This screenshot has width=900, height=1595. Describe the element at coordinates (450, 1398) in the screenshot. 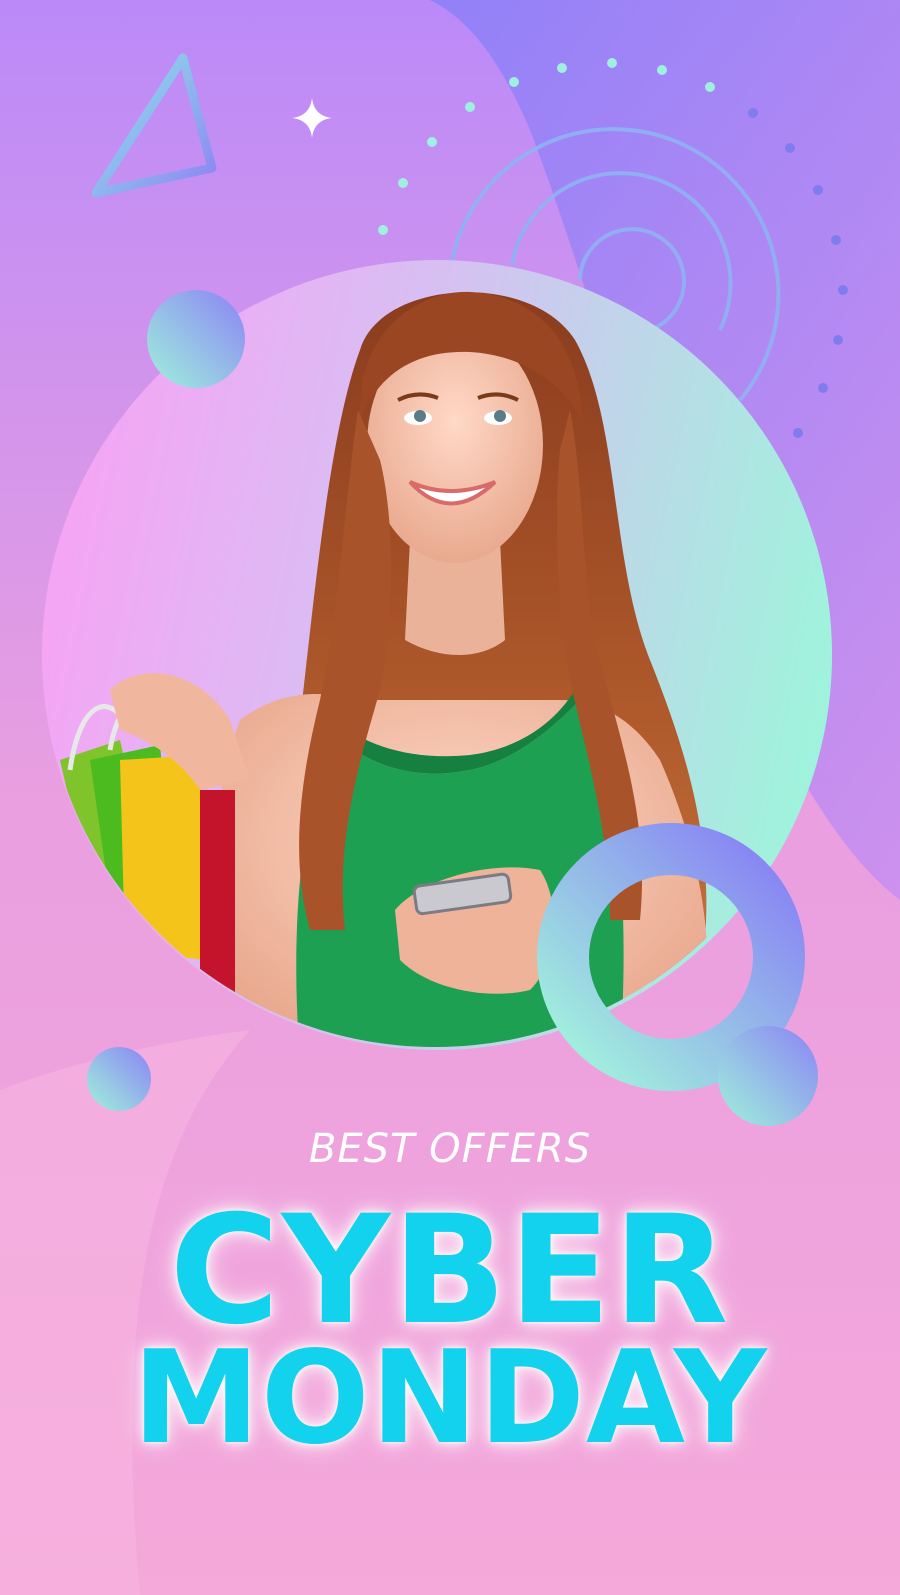

I see `headline-monday: MONDAY` at that location.